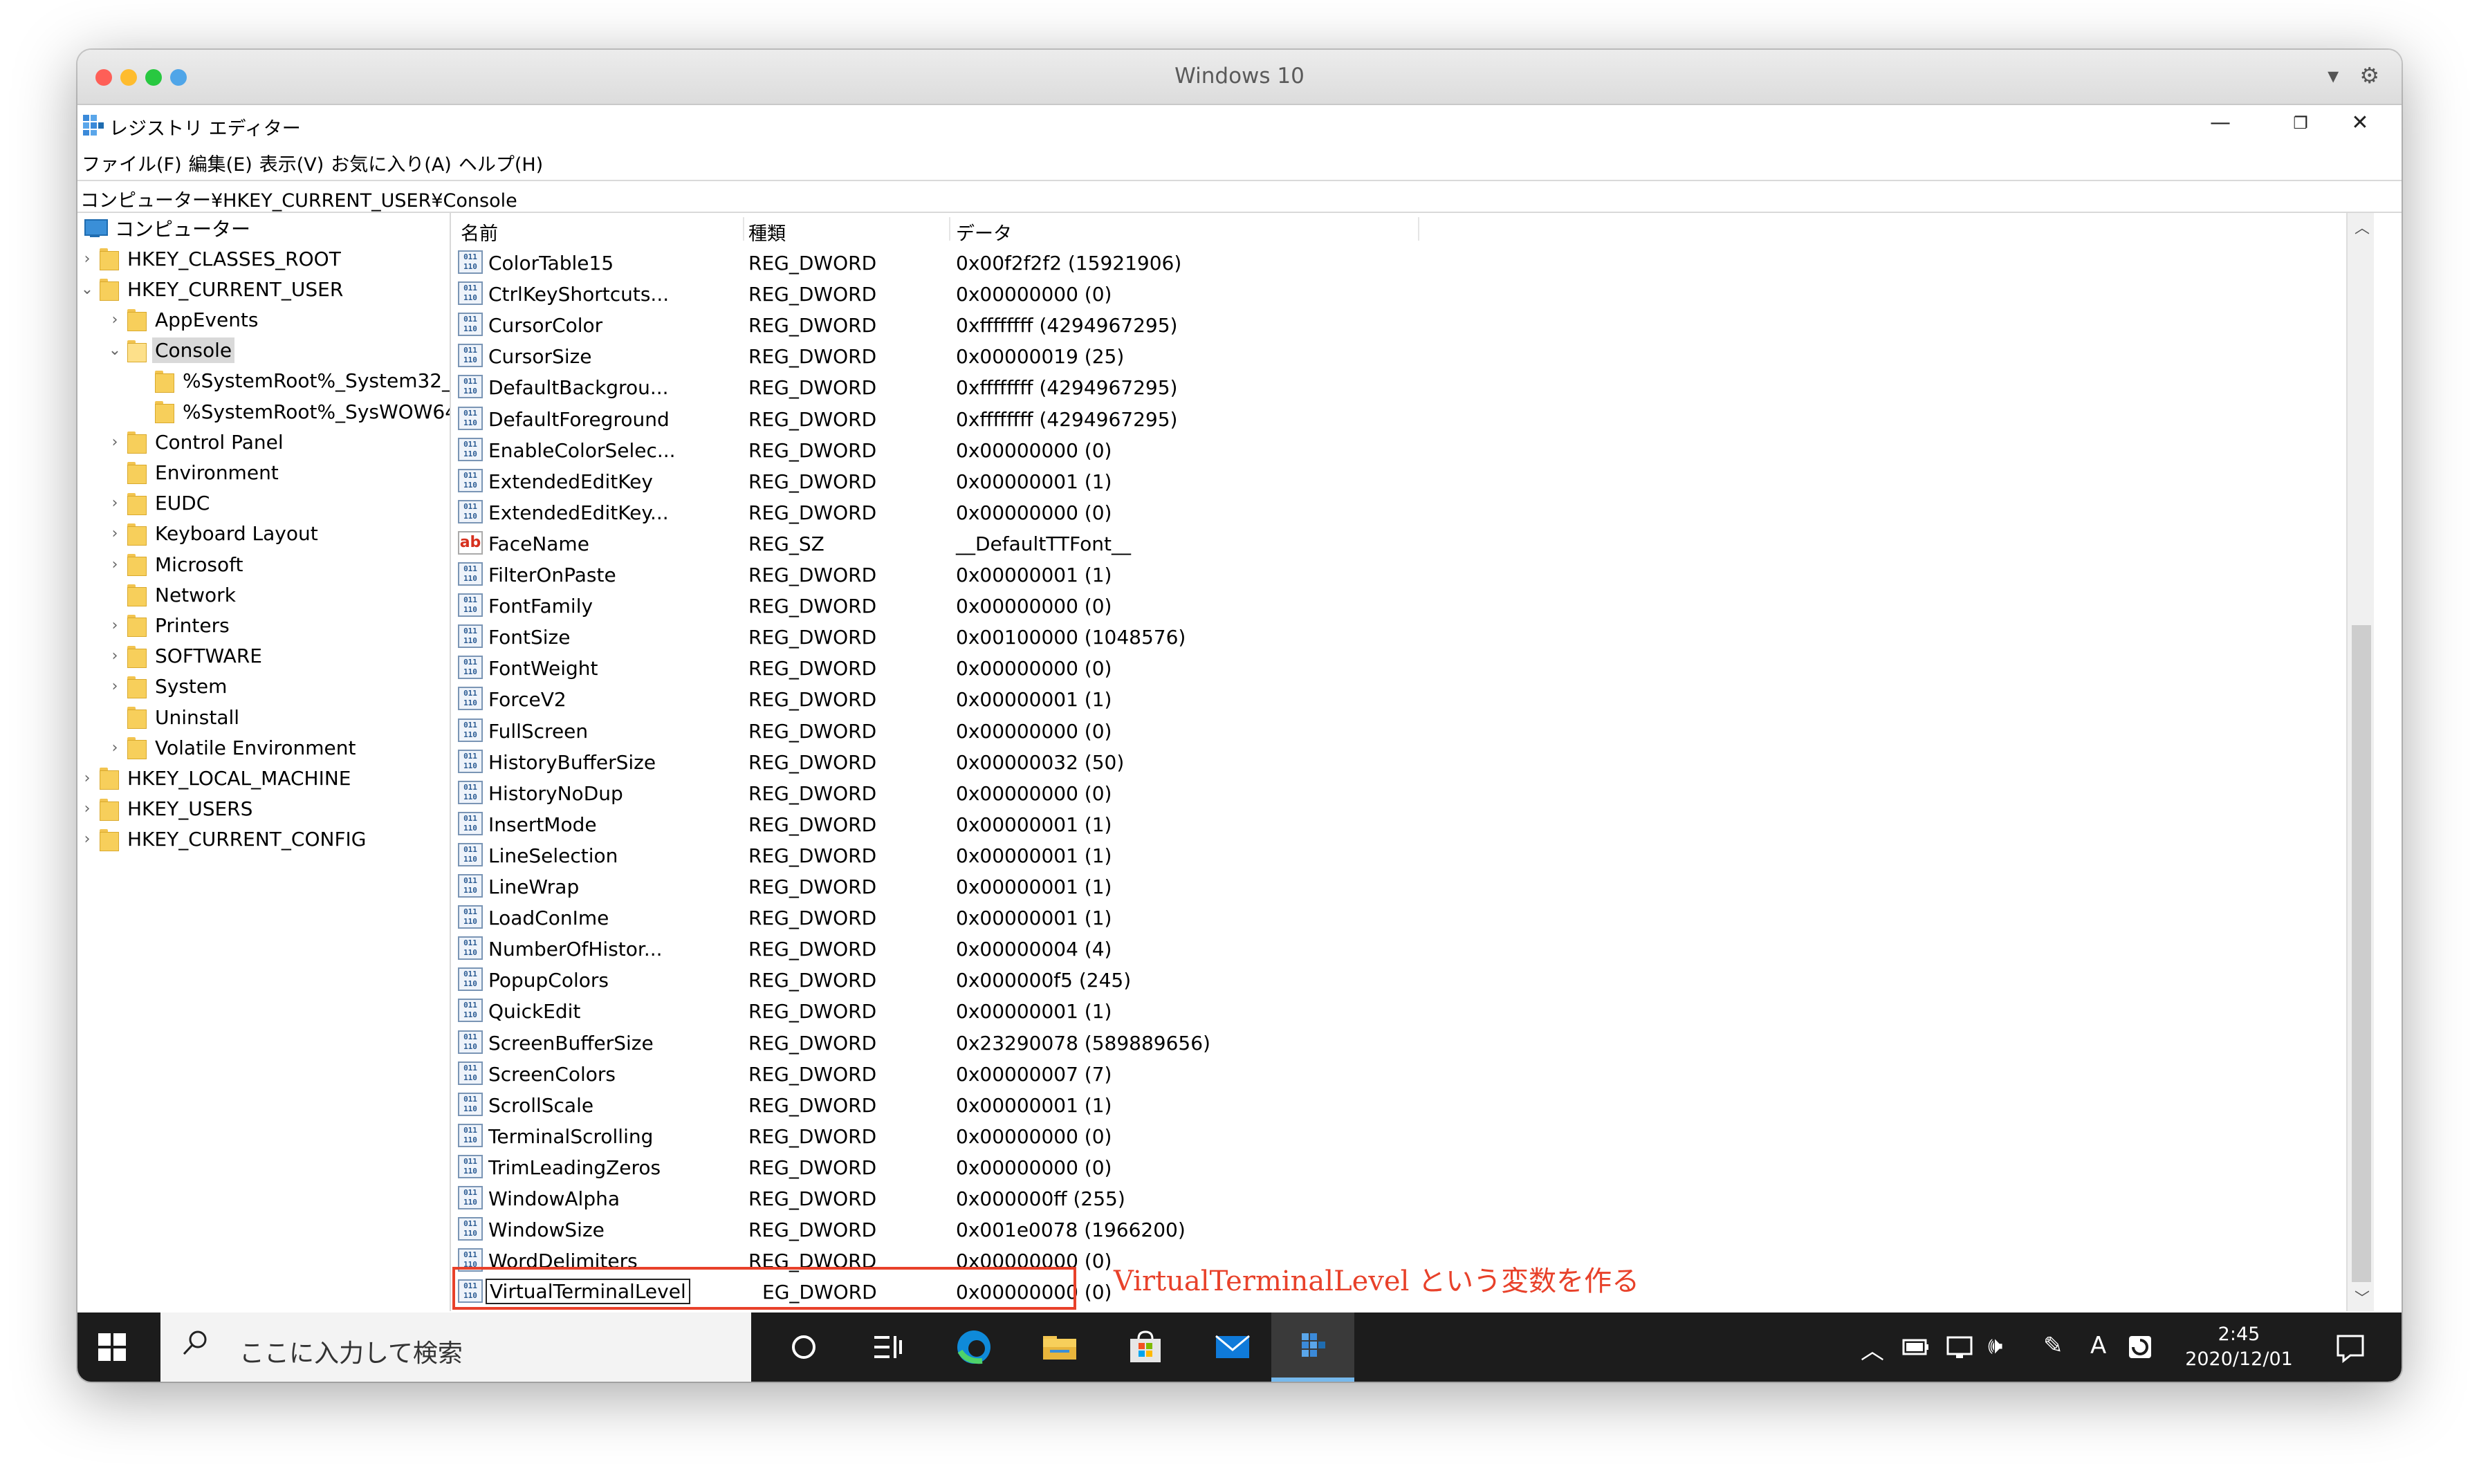  Describe the element at coordinates (217, 778) in the screenshot. I see `tree-item: › HKEY_LOCAL_MACHINE` at that location.